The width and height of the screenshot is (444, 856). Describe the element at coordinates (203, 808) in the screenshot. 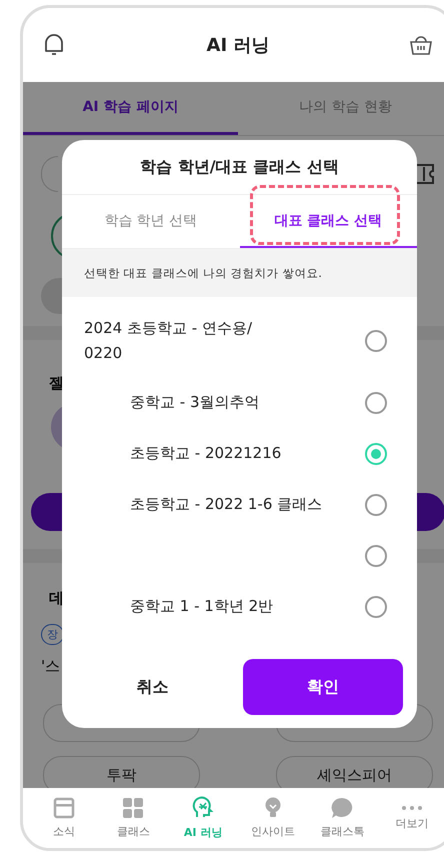

I see `brain-head-icon` at that location.